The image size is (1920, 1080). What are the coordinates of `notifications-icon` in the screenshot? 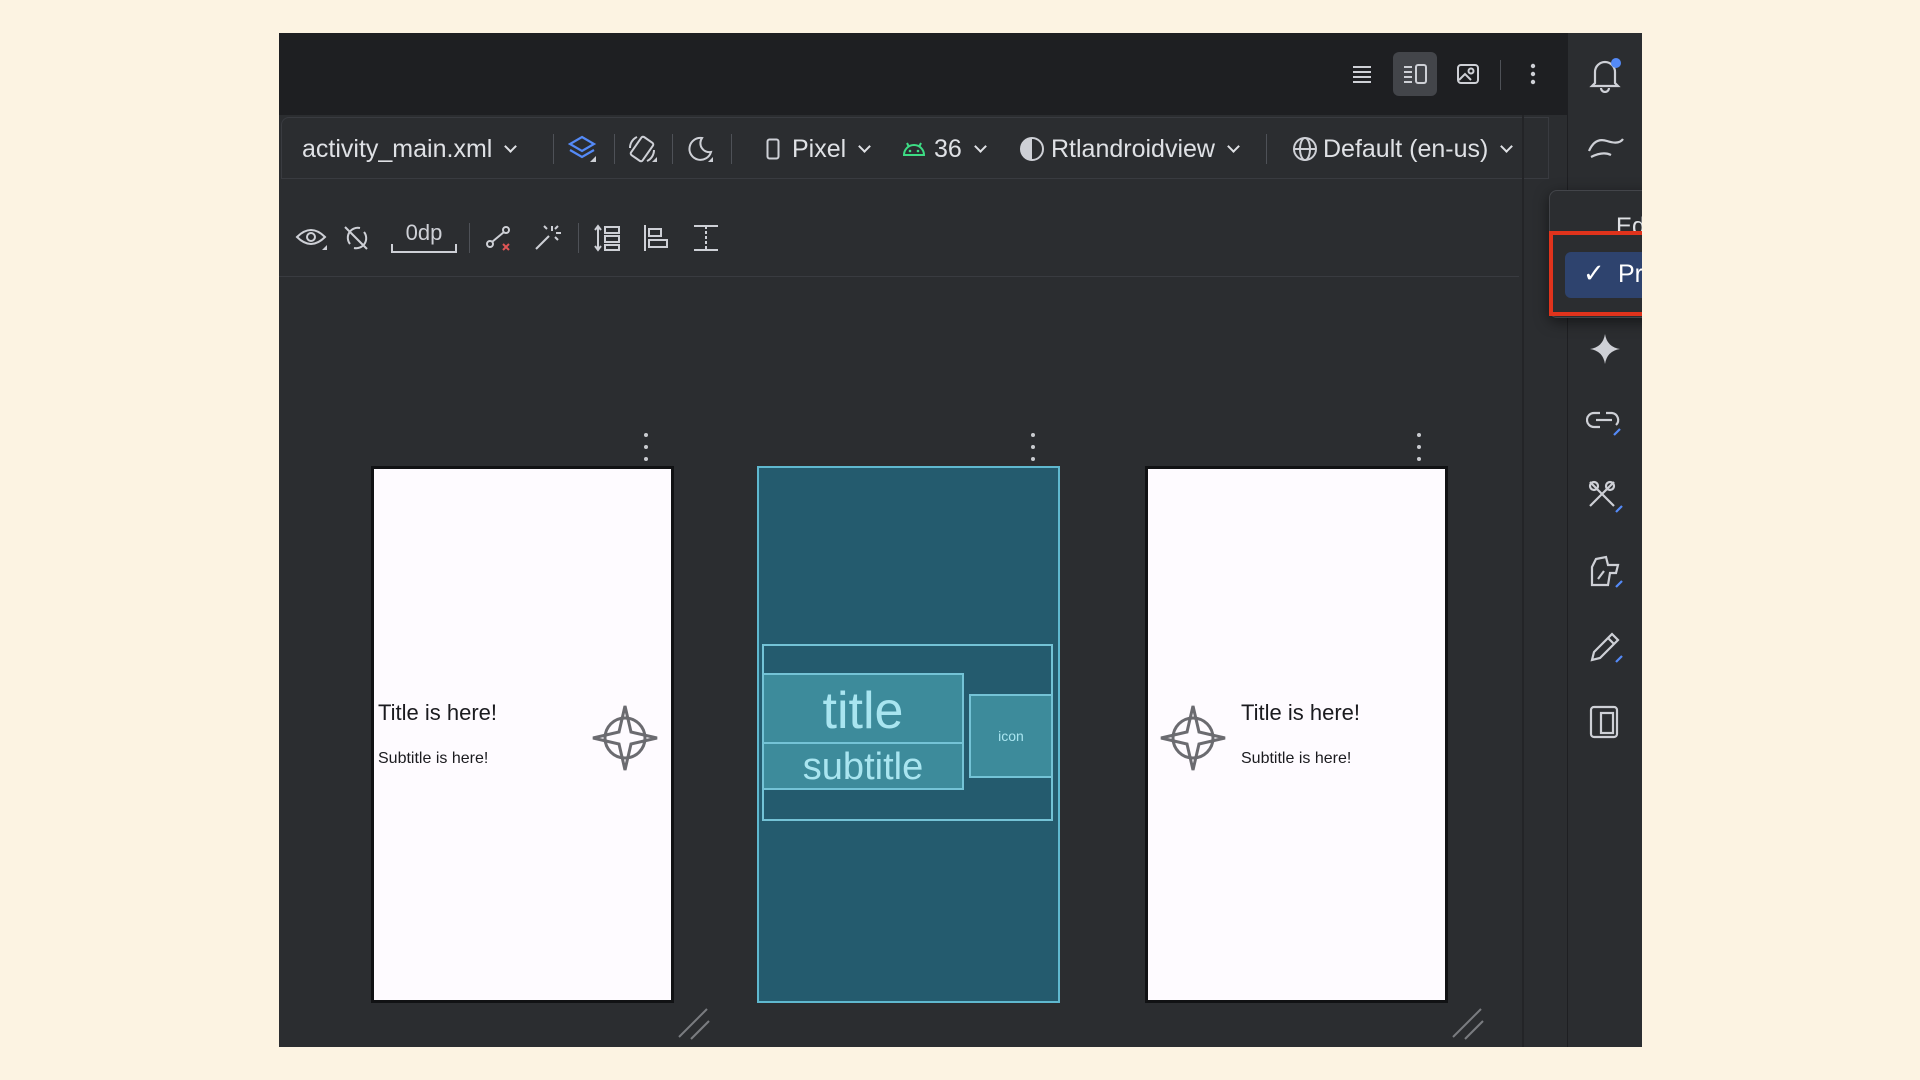 It's located at (1605, 75).